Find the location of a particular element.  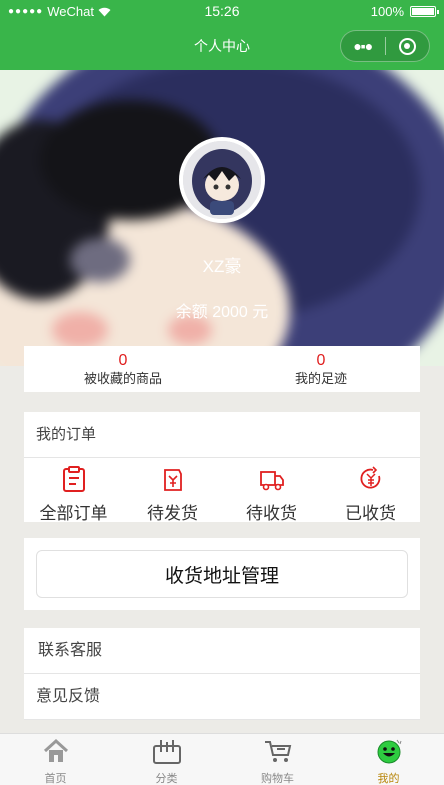

stats-panel: 0 被收藏的商品 0 我的足迹 is located at coordinates (222, 369).